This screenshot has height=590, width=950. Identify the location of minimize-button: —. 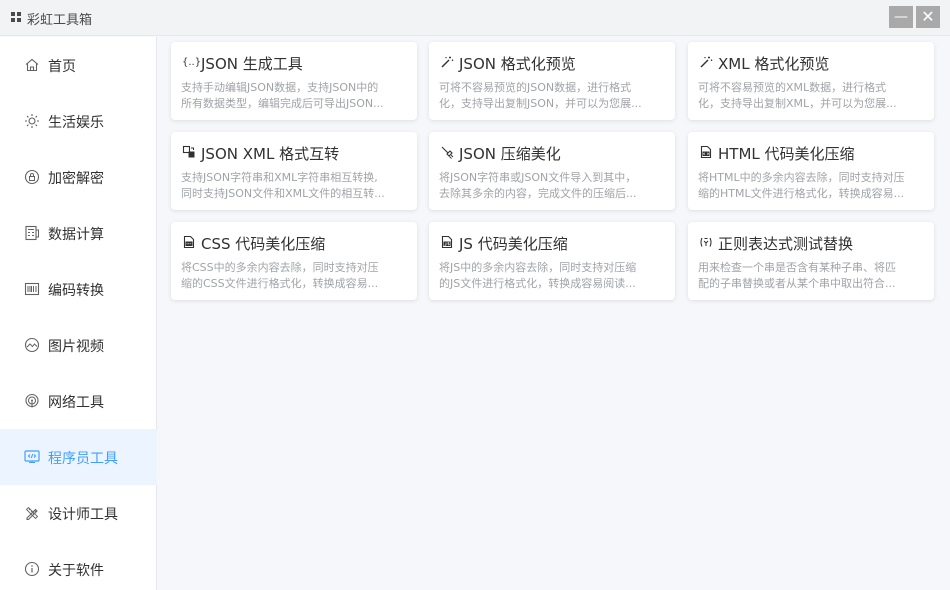
(901, 17).